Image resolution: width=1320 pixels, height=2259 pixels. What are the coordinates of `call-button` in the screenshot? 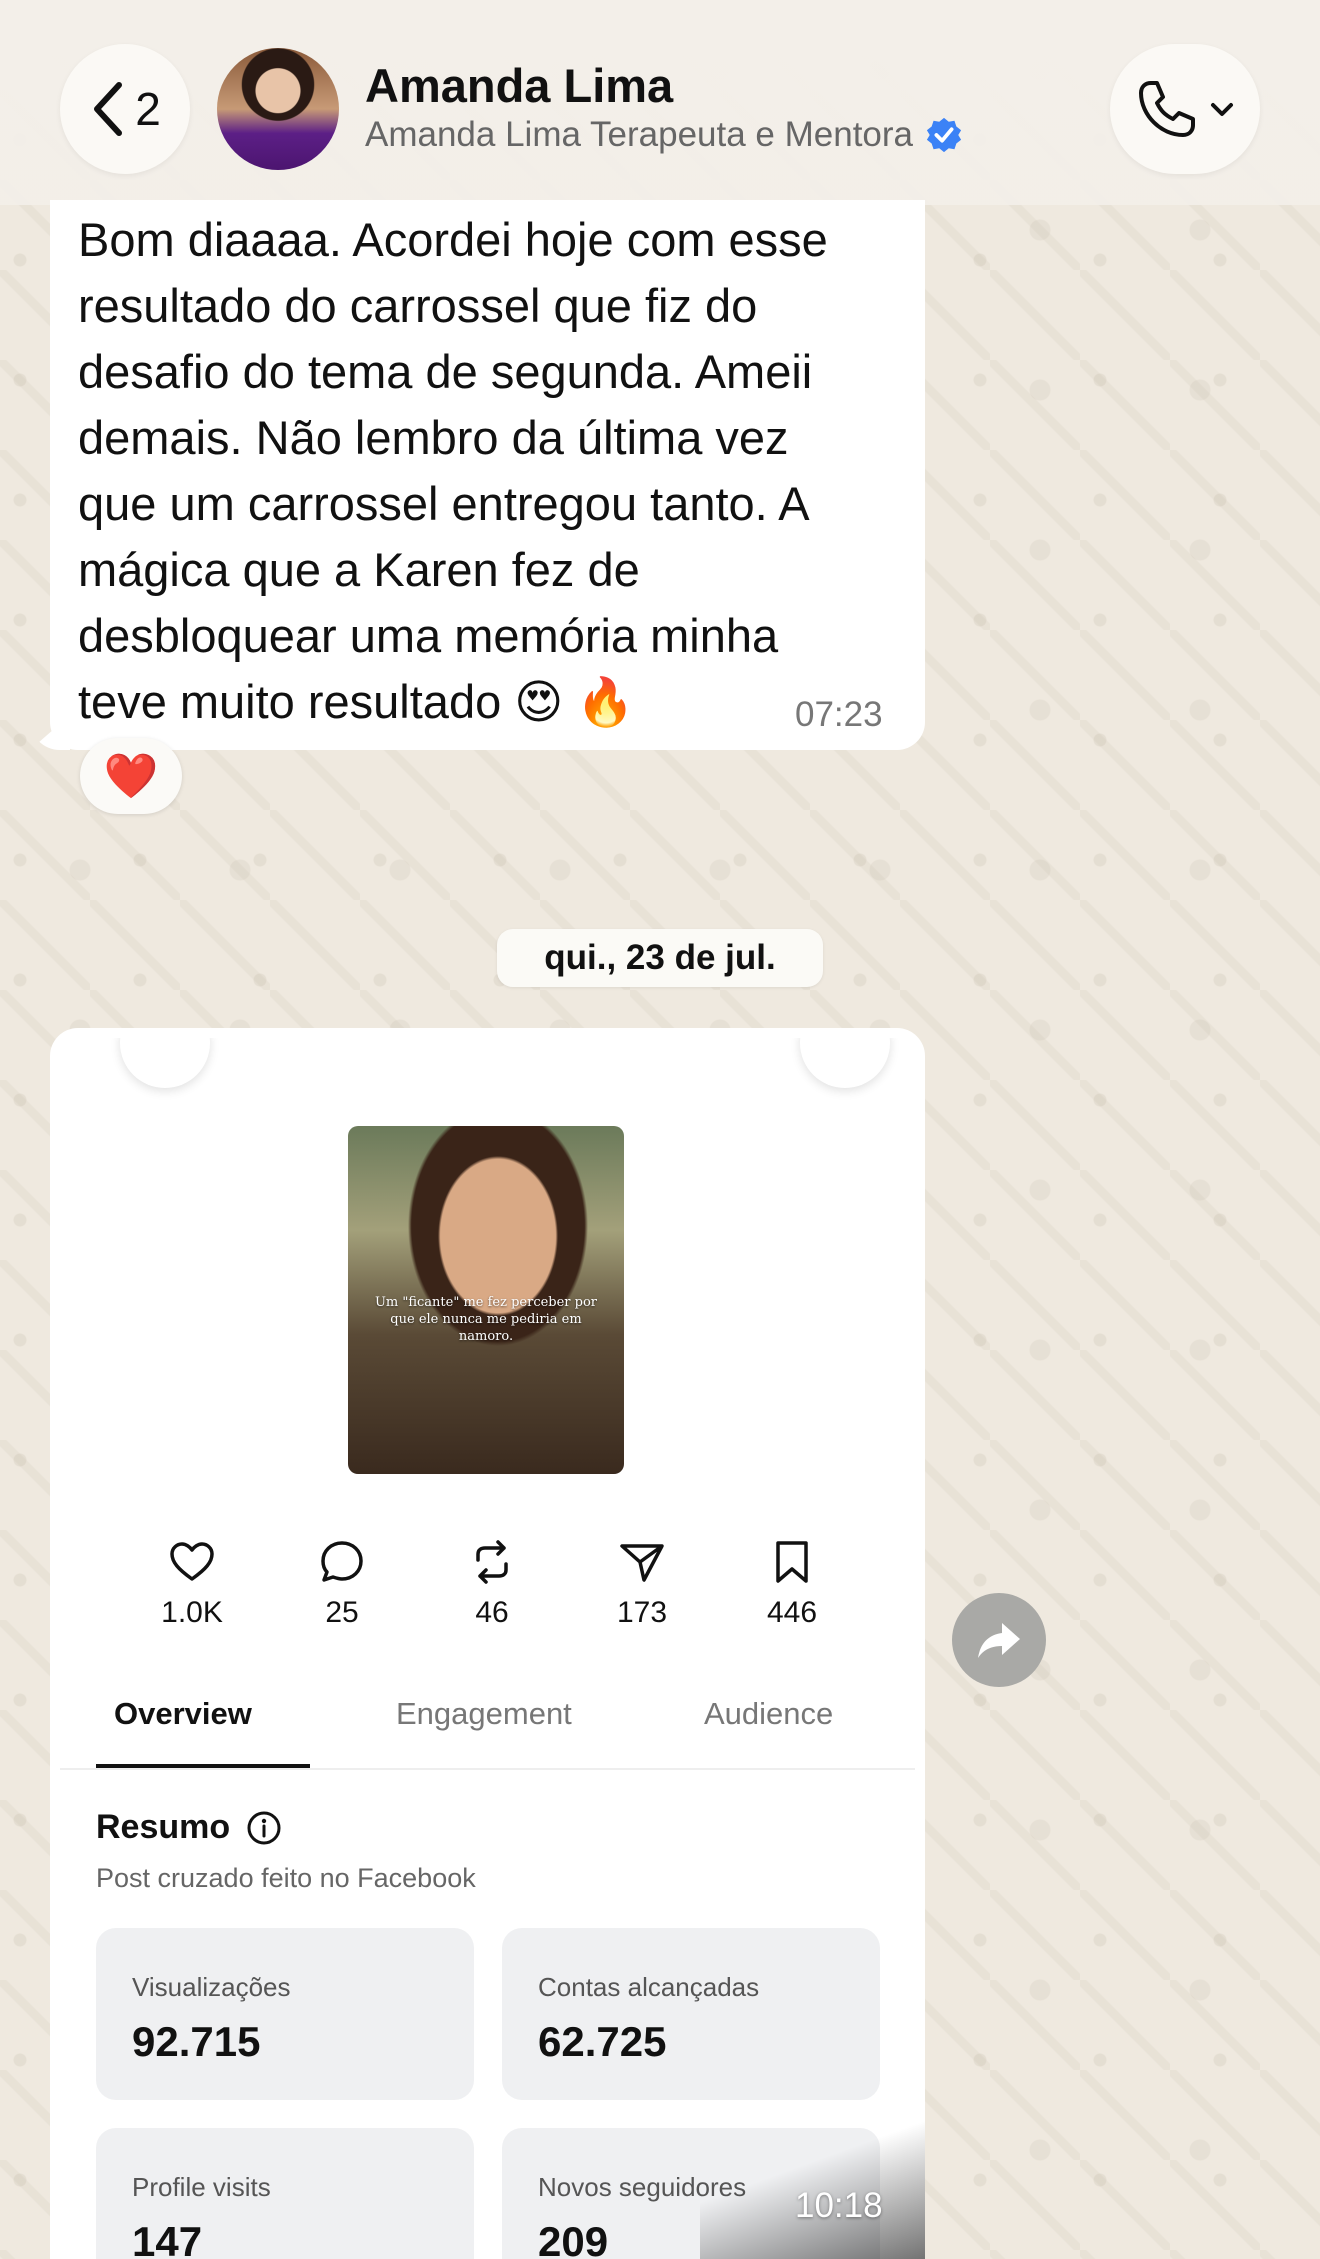 It's located at (1185, 109).